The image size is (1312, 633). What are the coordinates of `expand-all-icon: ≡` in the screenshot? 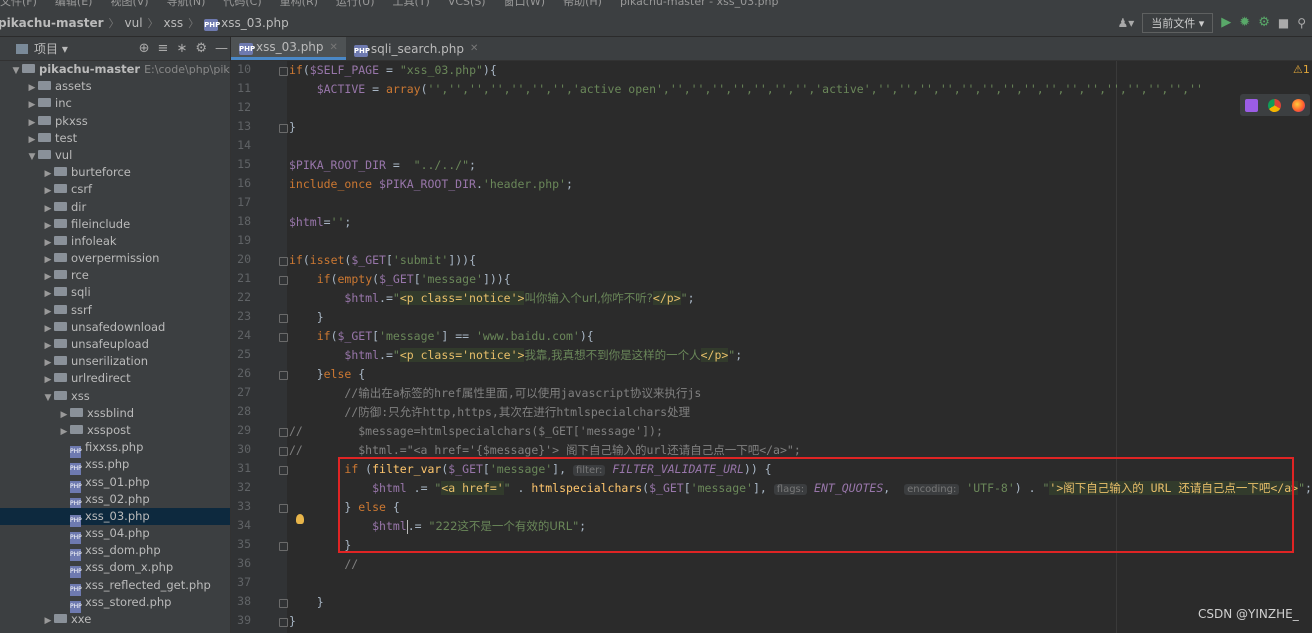 It's located at (163, 48).